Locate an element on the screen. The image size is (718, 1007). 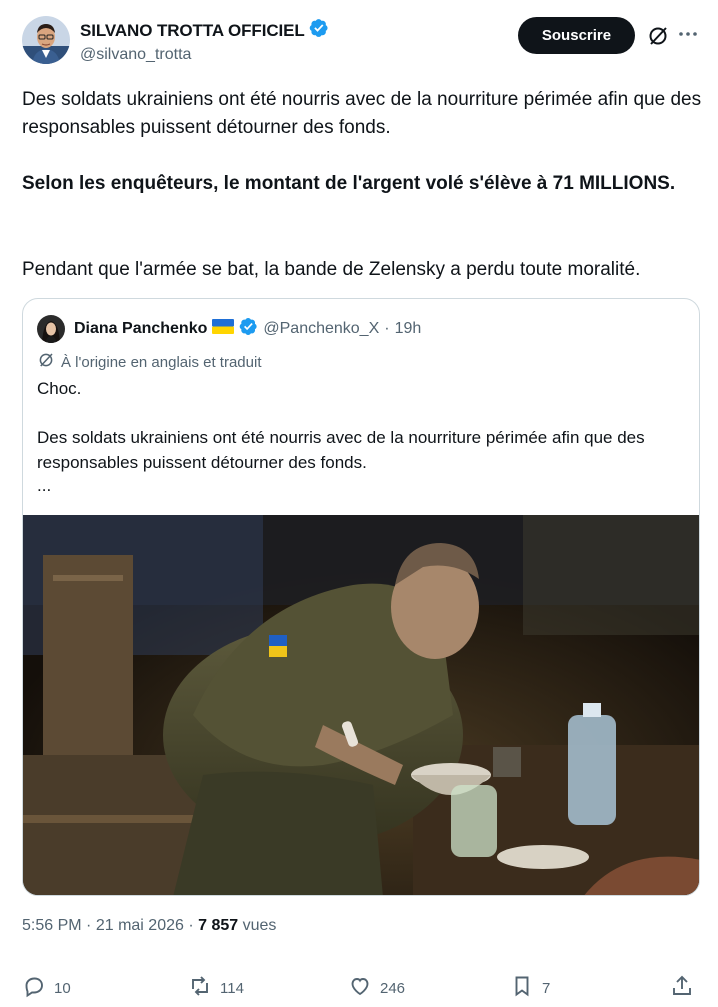
author-info: SILVANO TROTTA OFFICIEL @silvano_trotta is located at coordinates (204, 41).